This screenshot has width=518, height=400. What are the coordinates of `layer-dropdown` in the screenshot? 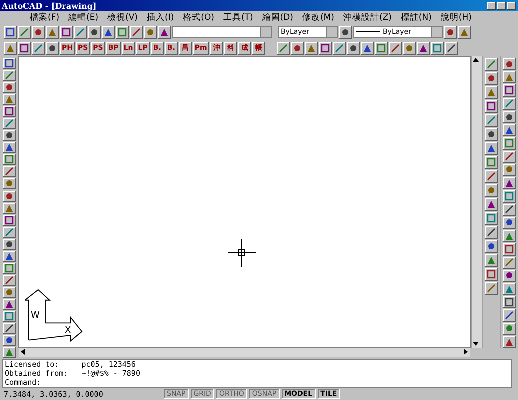 It's located at (222, 32).